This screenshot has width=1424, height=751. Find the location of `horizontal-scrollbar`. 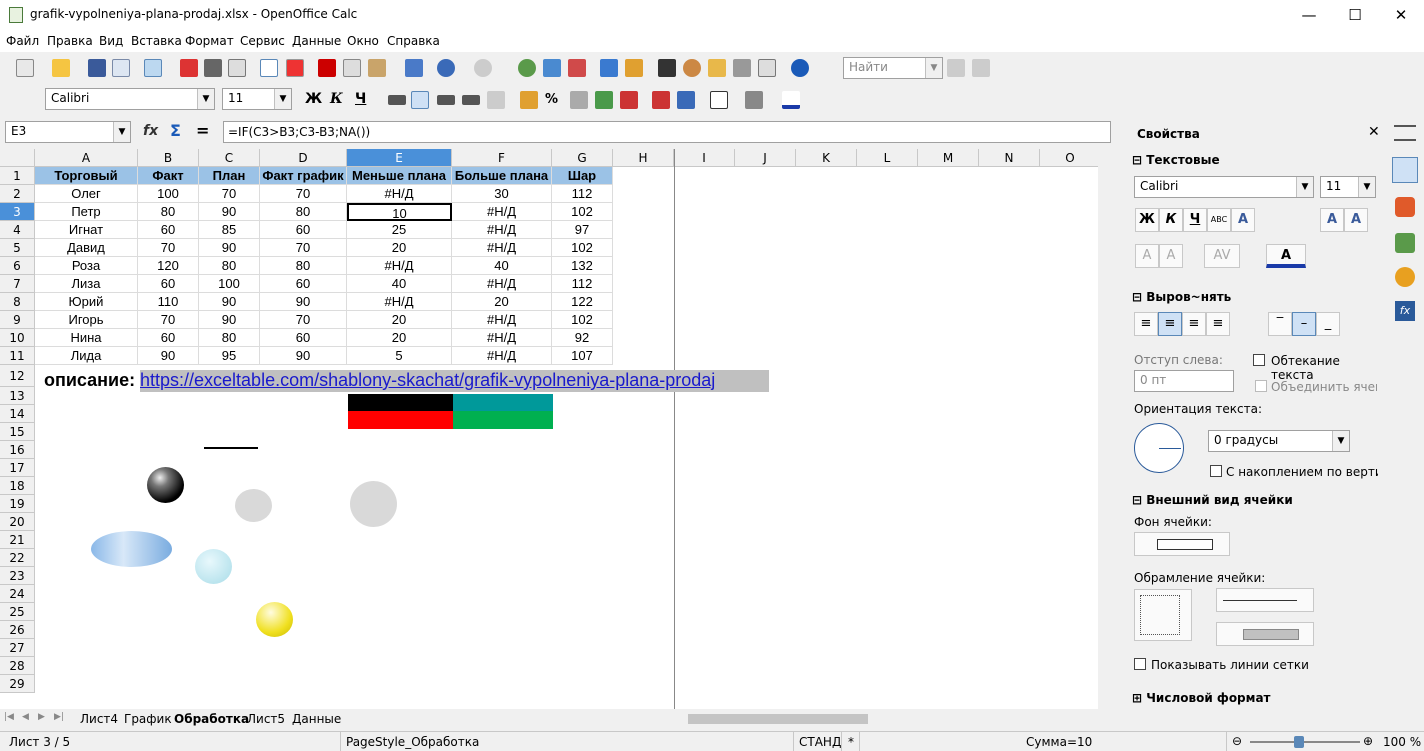

horizontal-scrollbar is located at coordinates (885, 719).